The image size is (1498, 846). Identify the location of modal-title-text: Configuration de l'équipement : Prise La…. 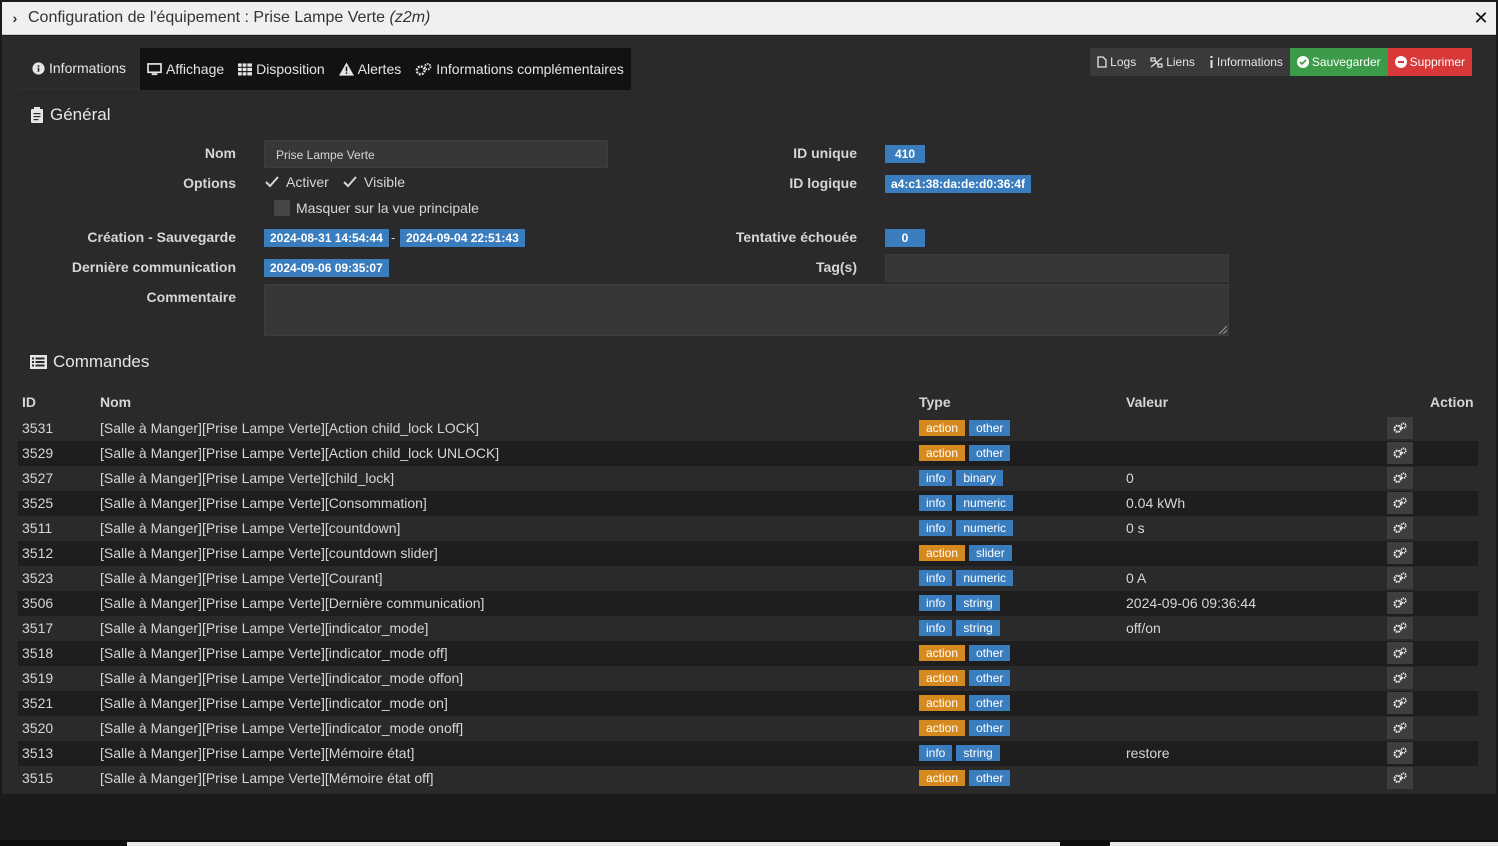
(207, 17).